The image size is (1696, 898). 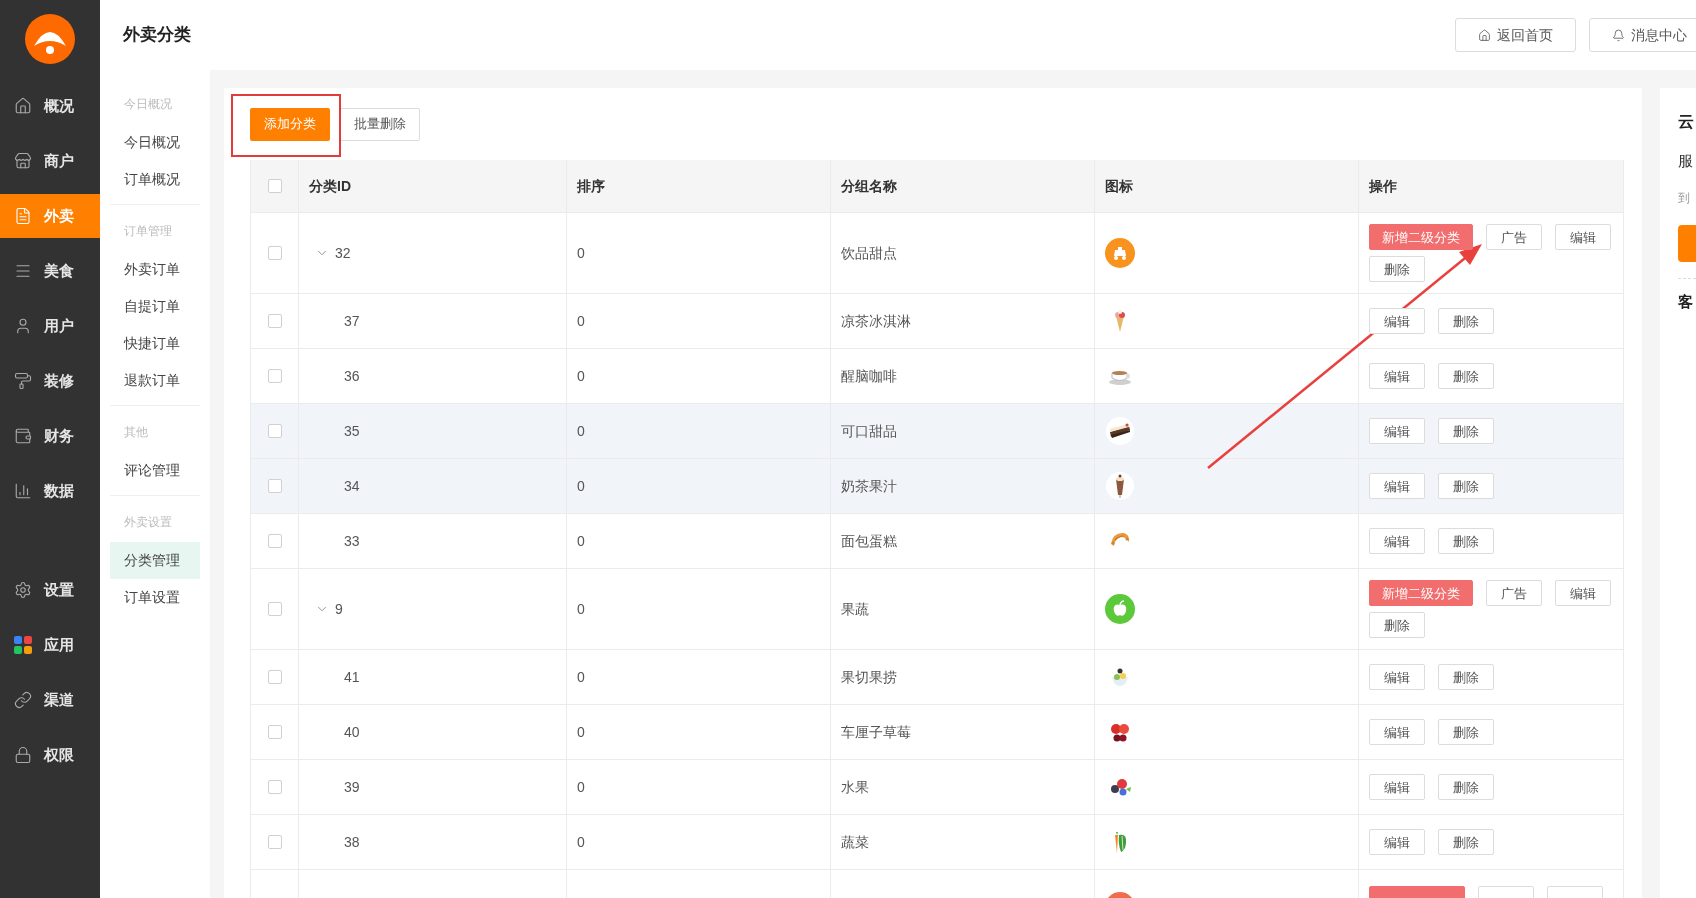 I want to click on document-icon, so click(x=23, y=216).